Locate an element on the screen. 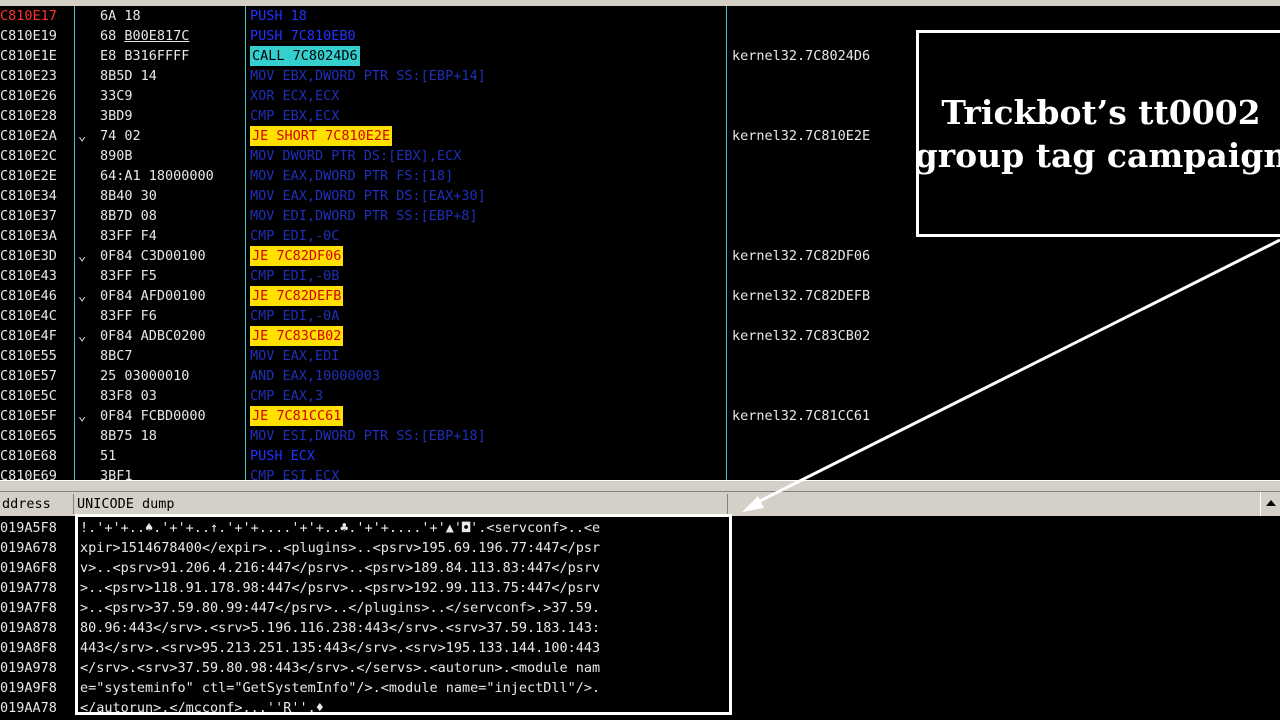  disasm-hex-bytes: 8B75 18 is located at coordinates (128, 436).